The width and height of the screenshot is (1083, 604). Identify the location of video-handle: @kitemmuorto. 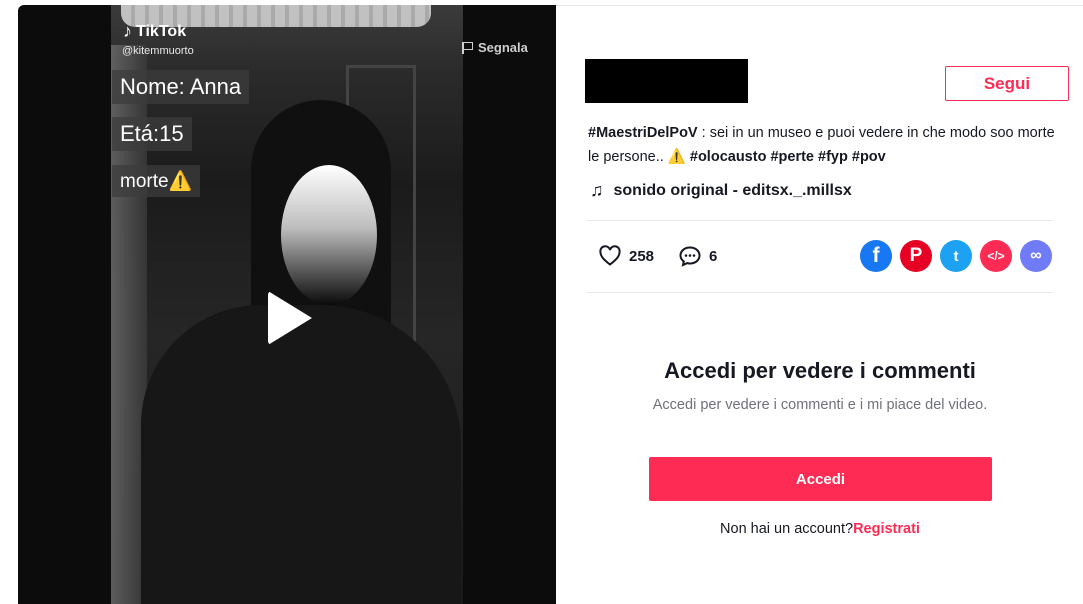
(158, 51).